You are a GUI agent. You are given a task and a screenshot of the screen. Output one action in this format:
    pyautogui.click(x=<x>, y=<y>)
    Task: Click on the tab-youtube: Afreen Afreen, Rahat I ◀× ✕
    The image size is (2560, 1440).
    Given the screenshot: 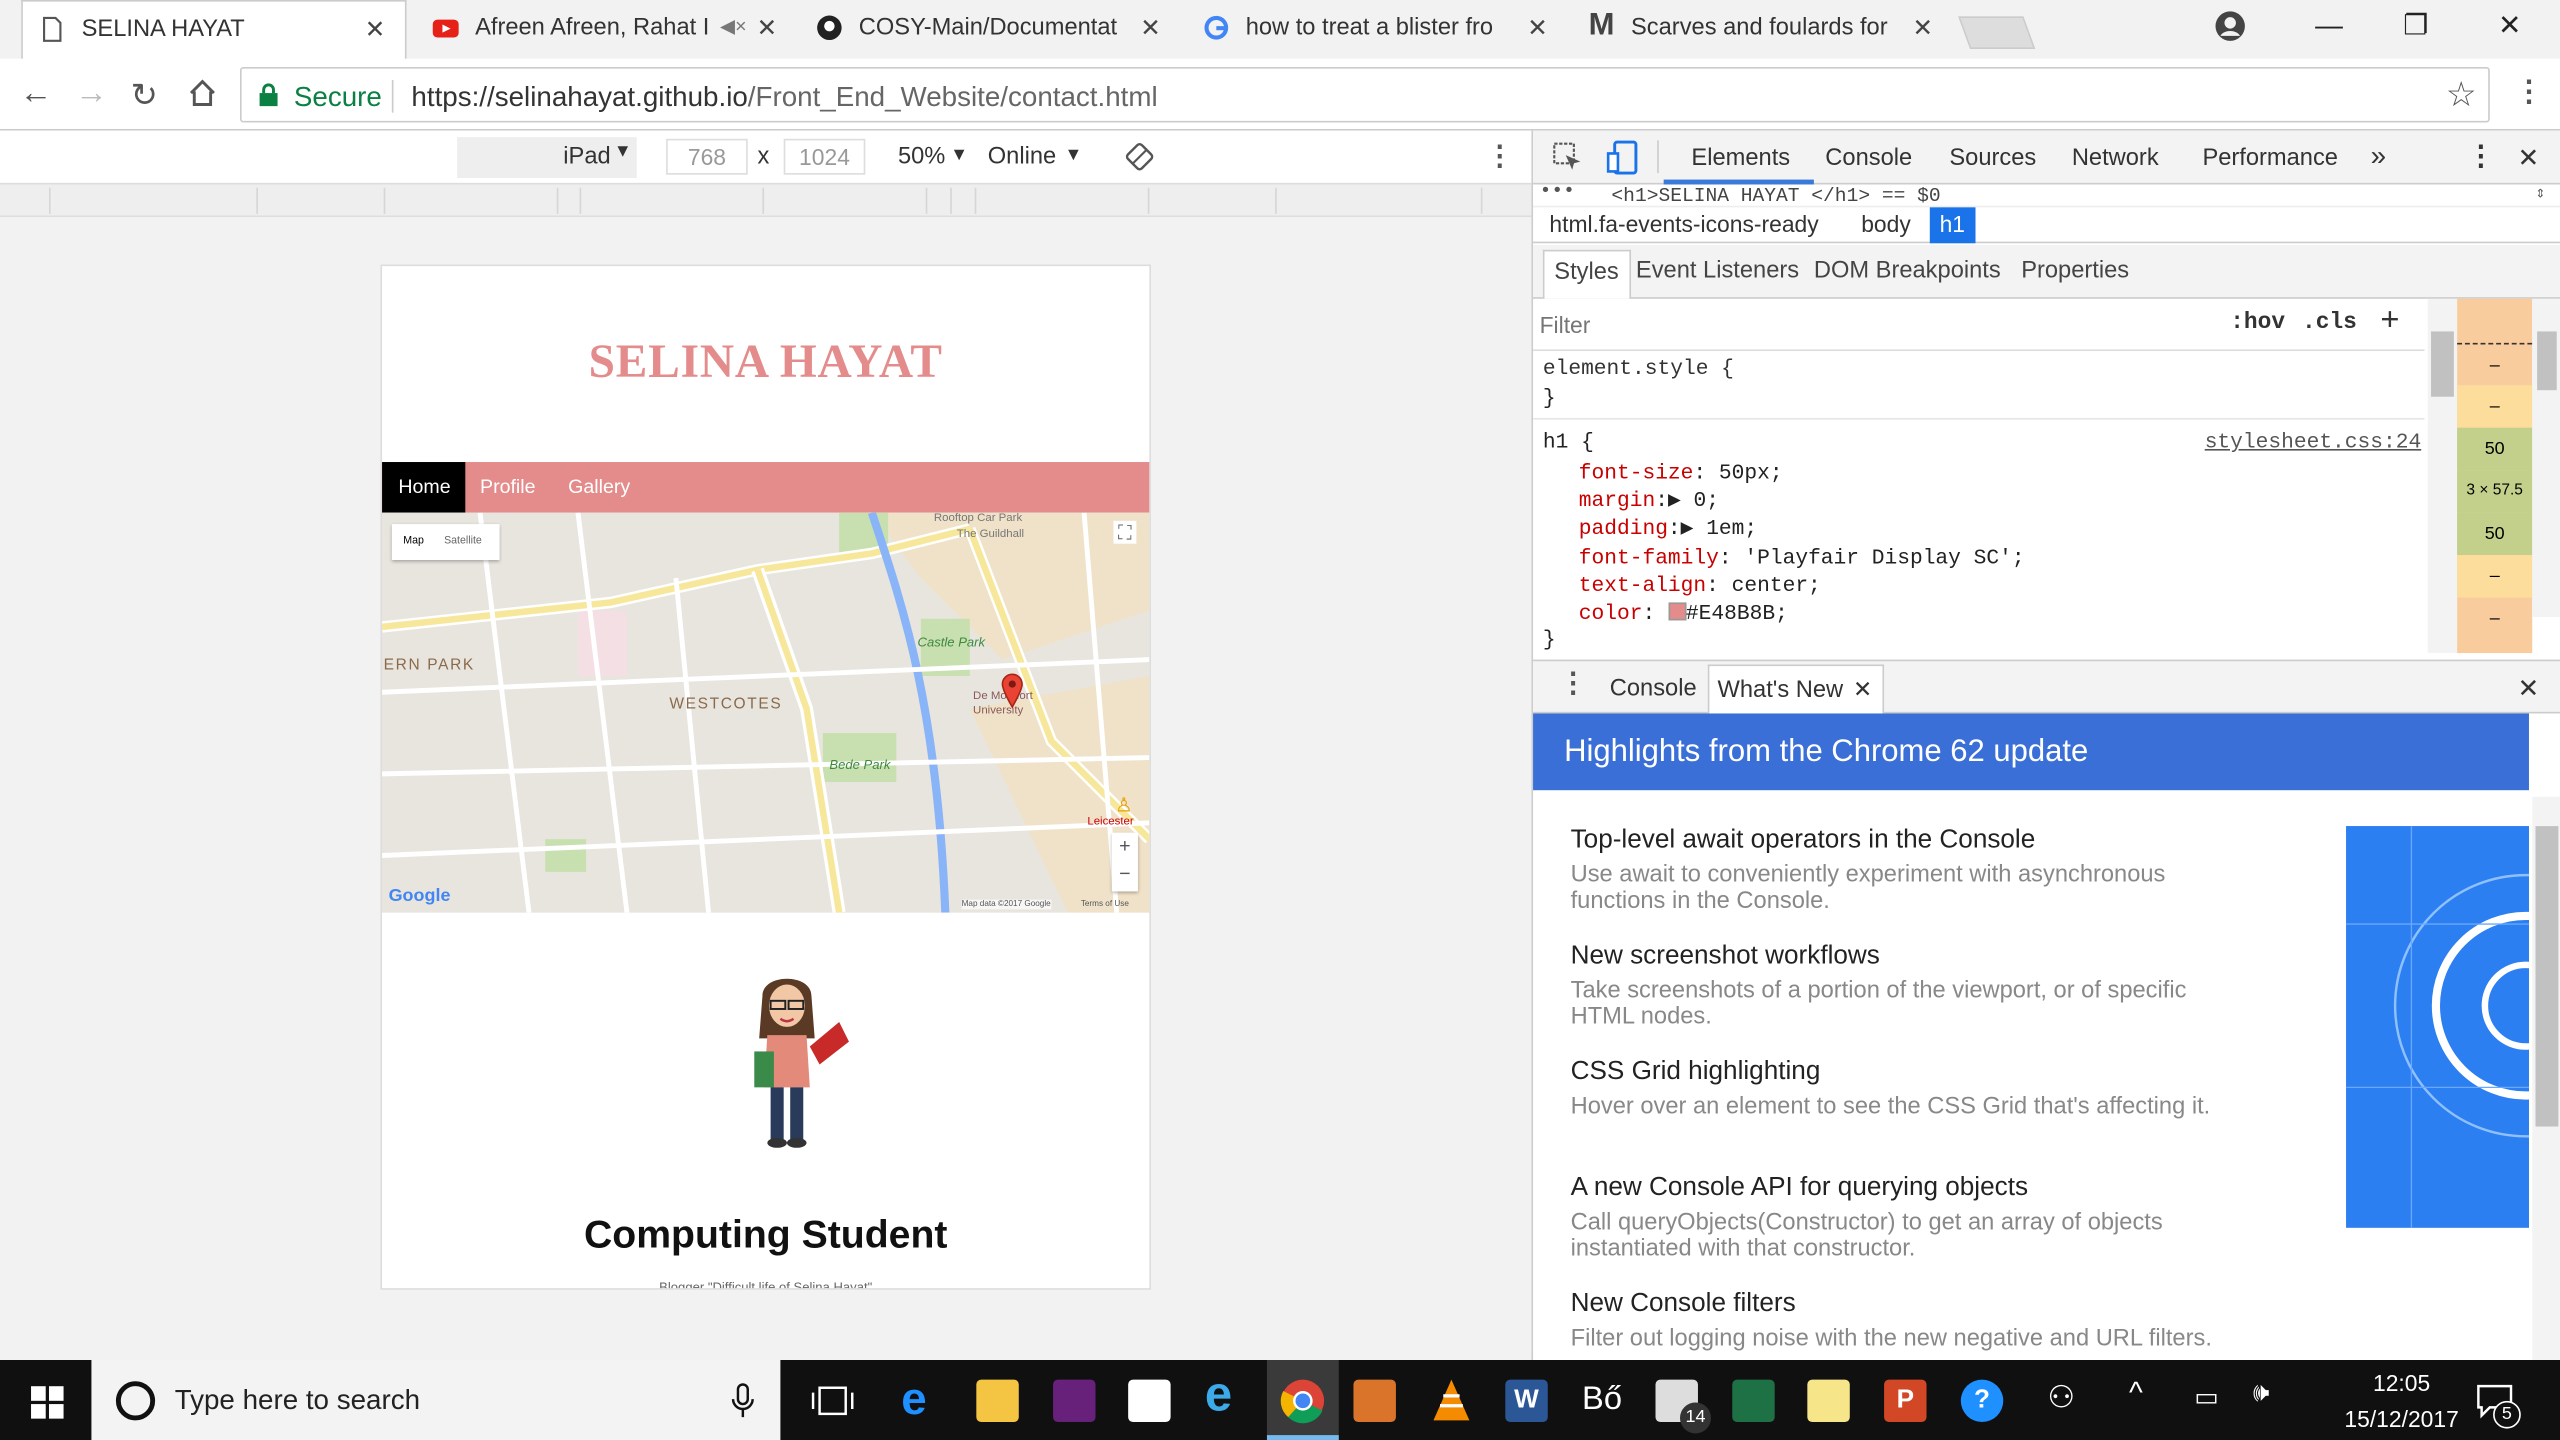 What is the action you would take?
    pyautogui.click(x=606, y=29)
    